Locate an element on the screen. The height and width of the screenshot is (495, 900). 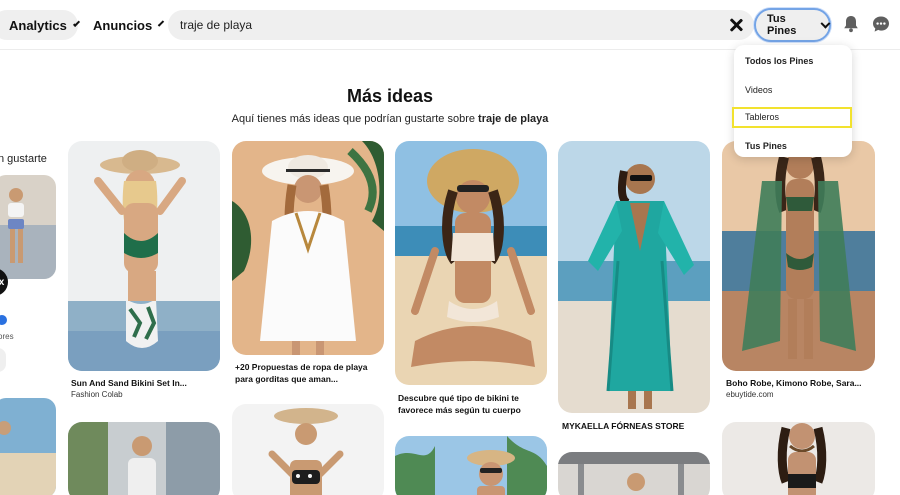
subtitle-query: traje de playa is located at coordinates (513, 119).